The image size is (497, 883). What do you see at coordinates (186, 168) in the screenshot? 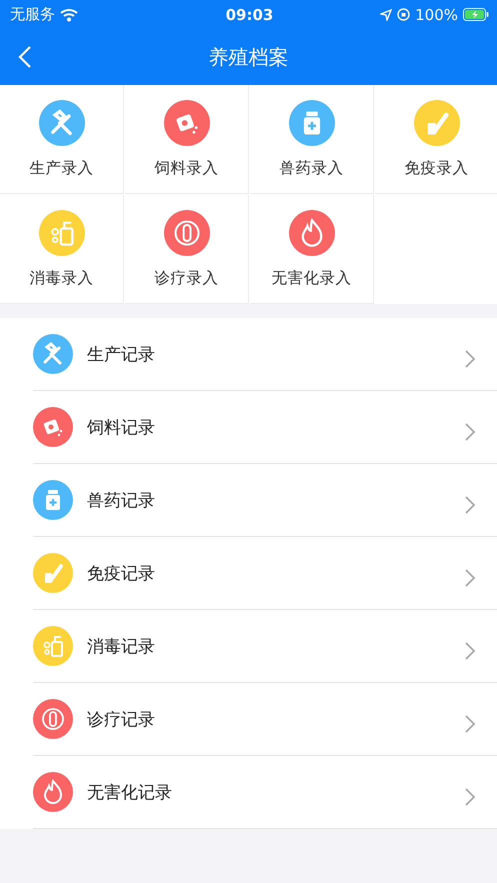
I see `tile-label: 饲料录入` at bounding box center [186, 168].